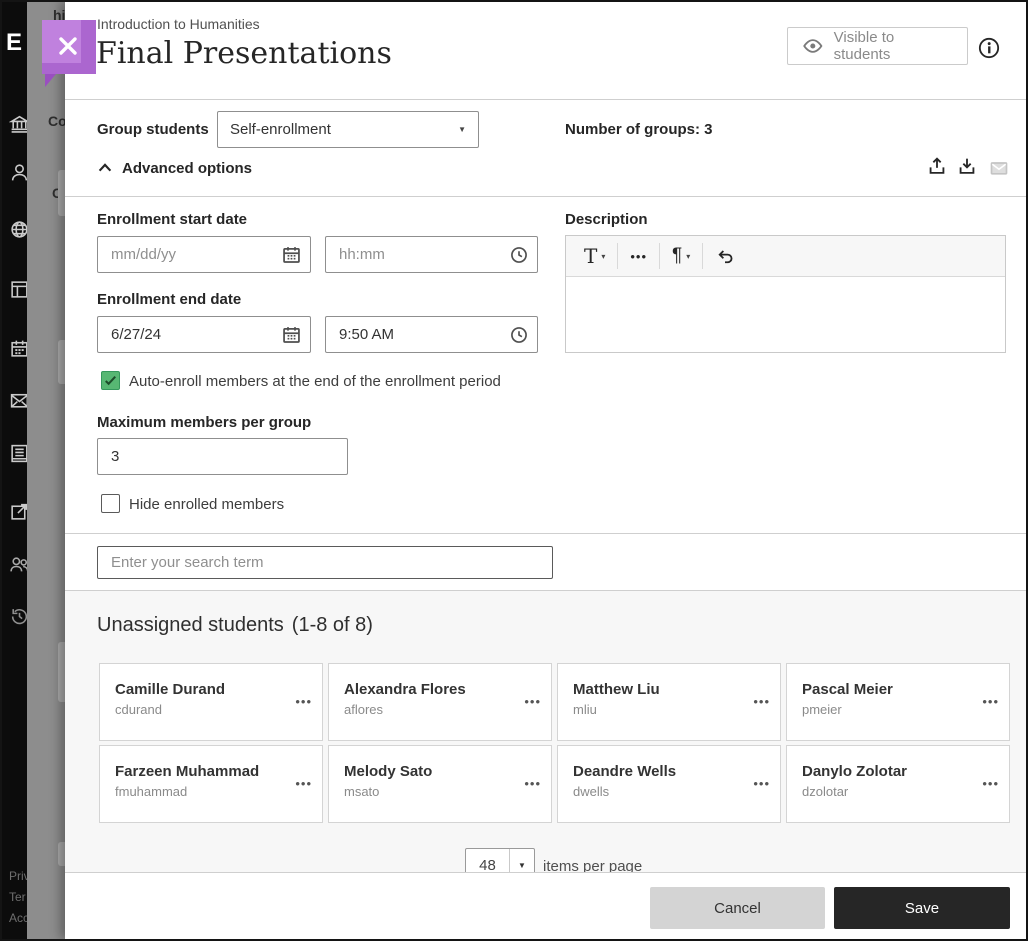 The image size is (1028, 941). I want to click on student-name: Farzeen Muhammad, so click(187, 771).